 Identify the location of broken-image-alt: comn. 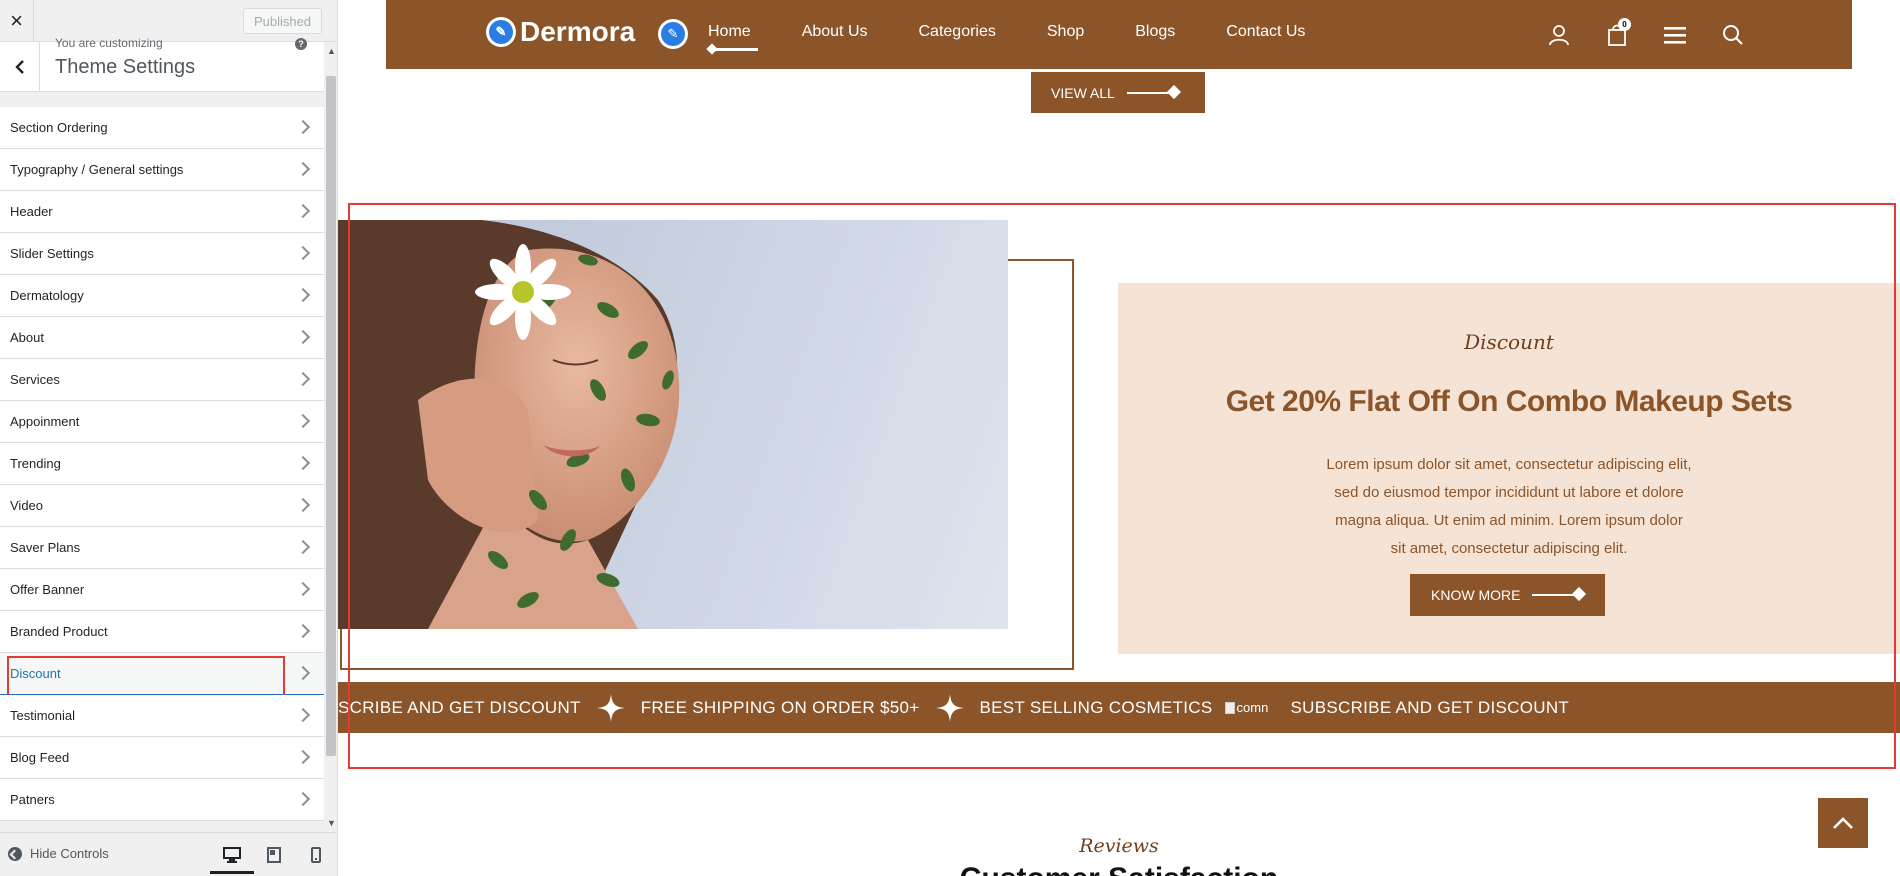
(1252, 707).